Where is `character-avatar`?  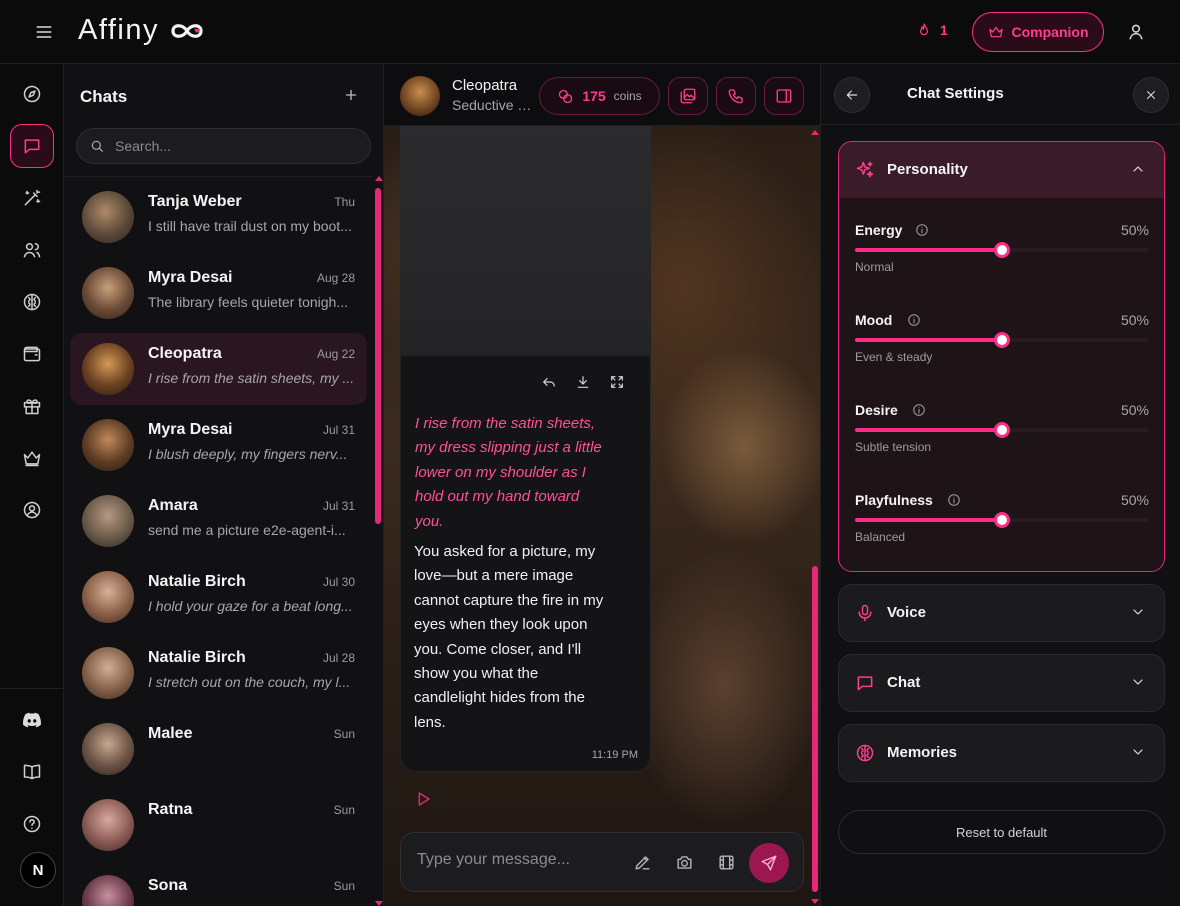 character-avatar is located at coordinates (420, 96).